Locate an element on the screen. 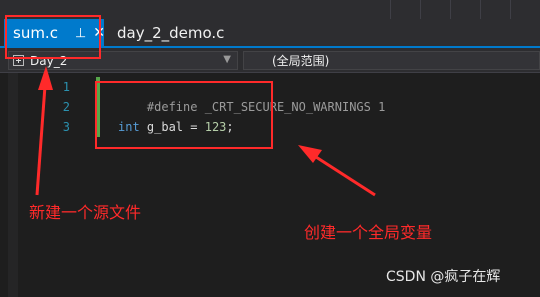  annotation-global-var: 创建一个全局变量 is located at coordinates (368, 232).